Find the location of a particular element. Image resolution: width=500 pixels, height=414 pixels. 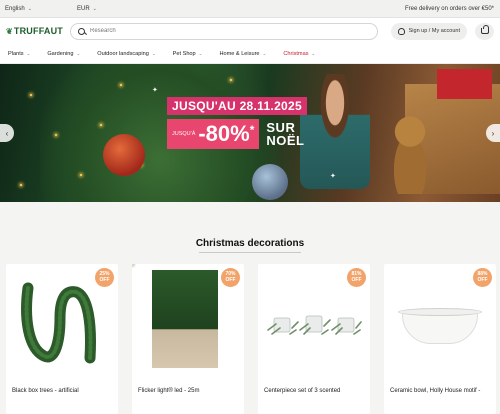

nav-item-outdoor-landscaping: Outdoor landscaping ⌄ is located at coordinates (126, 54).